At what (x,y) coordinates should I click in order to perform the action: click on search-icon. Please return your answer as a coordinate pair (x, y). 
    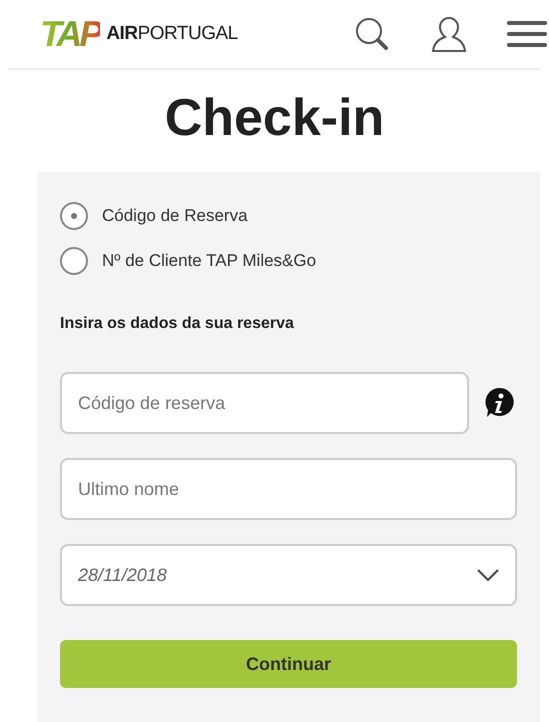
    Looking at the image, I should click on (372, 34).